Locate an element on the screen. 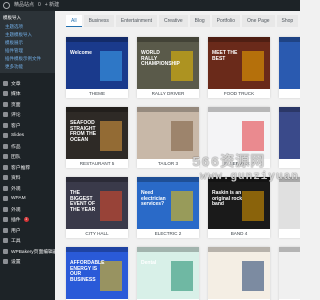 The width and height of the screenshot is (320, 300). sidebar-item-label: 评论 is located at coordinates (16, 116).